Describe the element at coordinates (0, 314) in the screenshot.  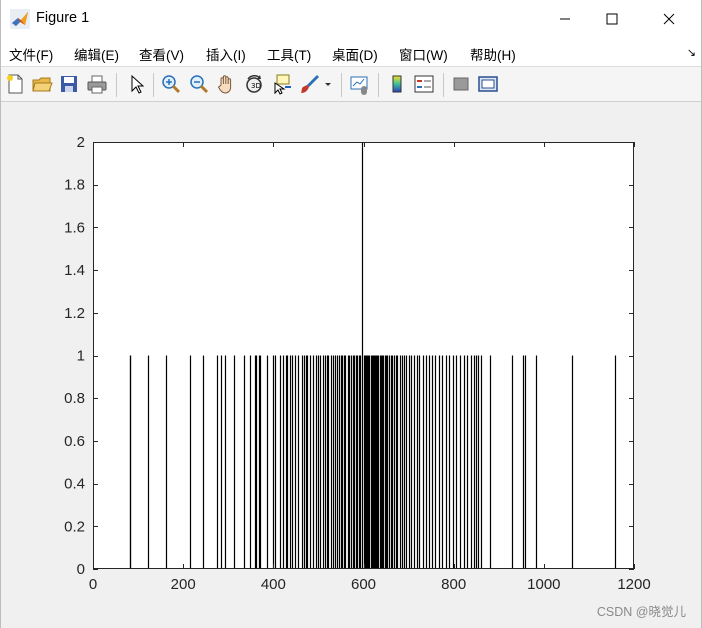
I see `window-edge-left` at that location.